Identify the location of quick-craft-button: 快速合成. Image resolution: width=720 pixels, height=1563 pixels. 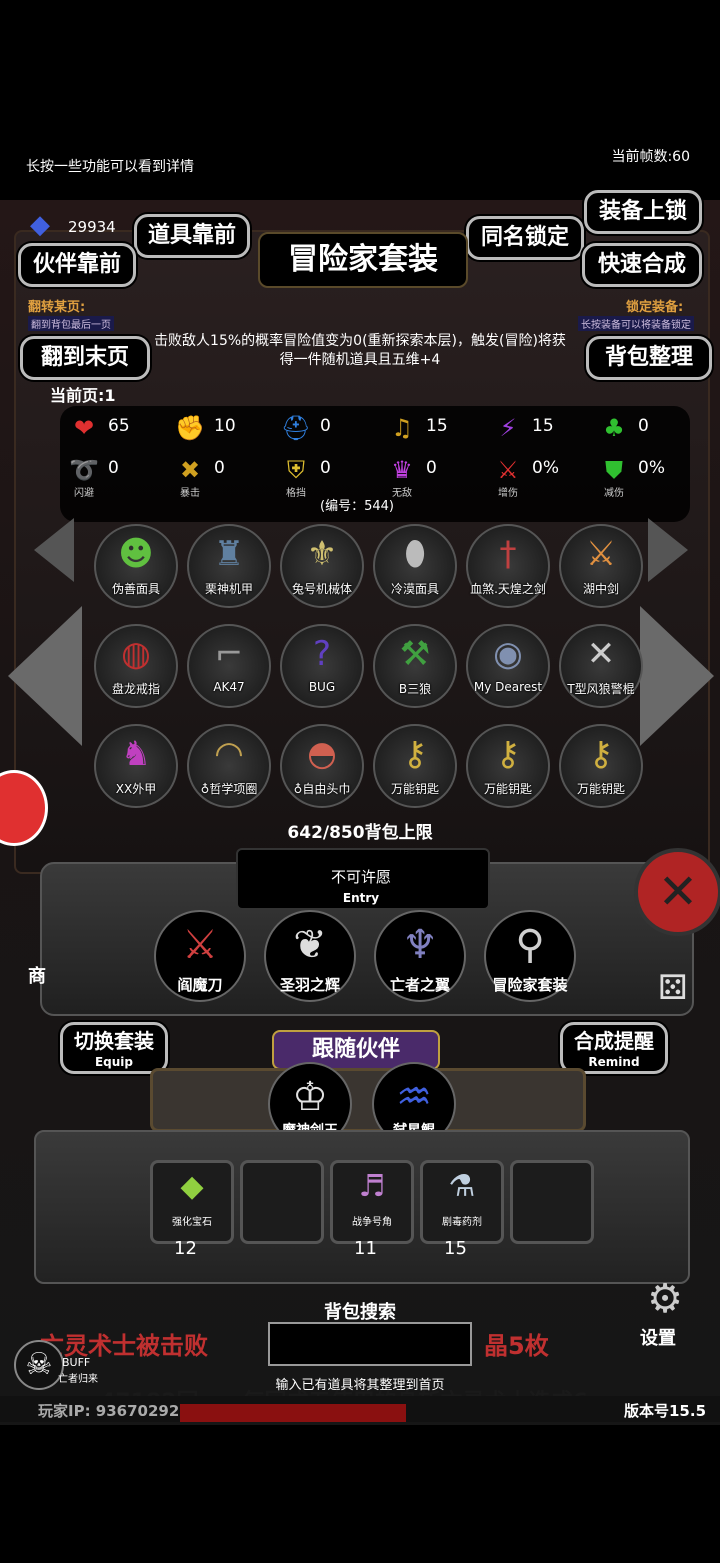
(642, 265).